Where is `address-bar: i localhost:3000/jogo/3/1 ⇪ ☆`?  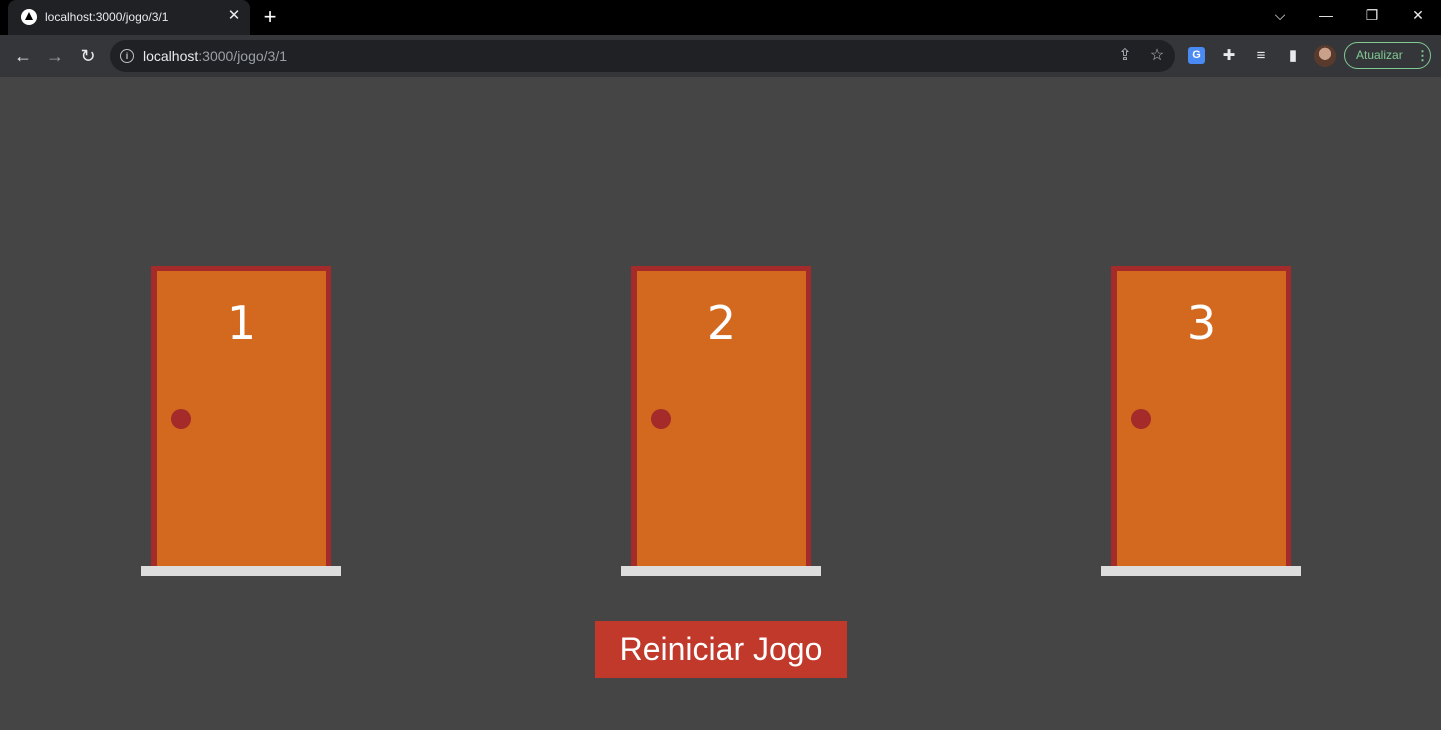
address-bar: i localhost:3000/jogo/3/1 ⇪ ☆ is located at coordinates (642, 56).